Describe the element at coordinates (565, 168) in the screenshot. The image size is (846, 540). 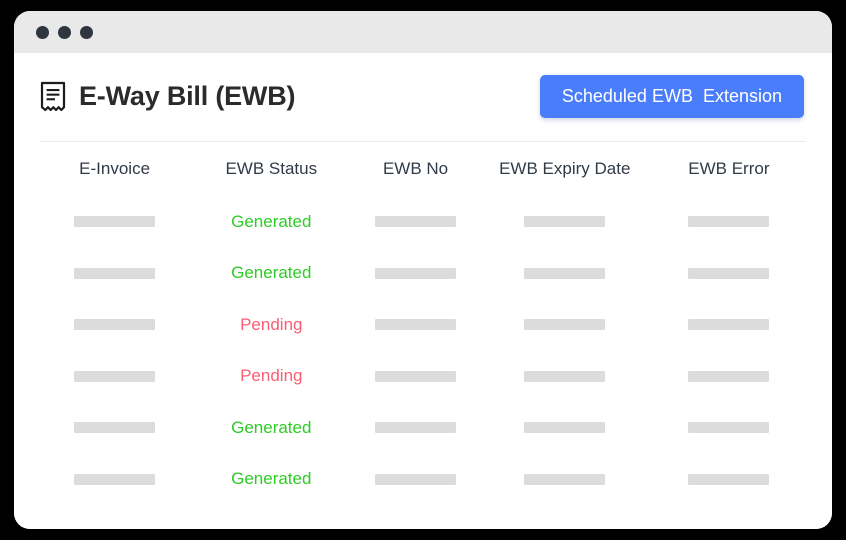
I see `column-header-ewb-expiry-date: EWB Expiry Date` at that location.